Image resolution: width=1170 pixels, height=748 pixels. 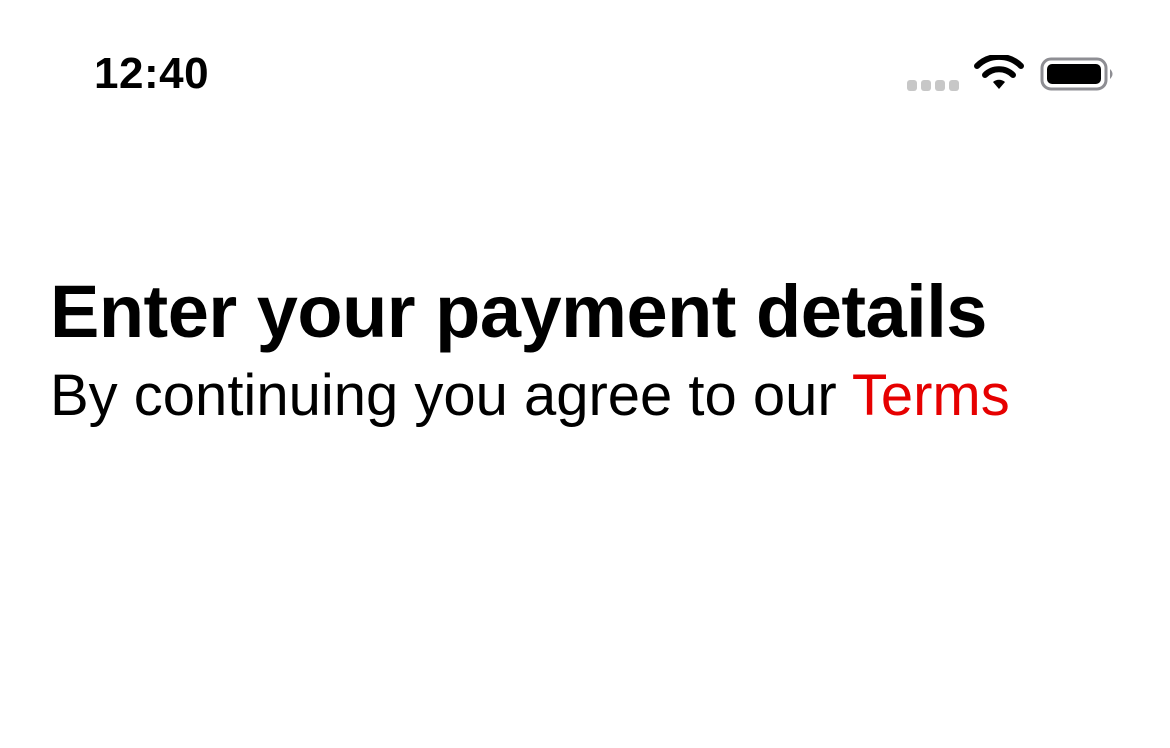 What do you see at coordinates (933, 85) in the screenshot?
I see `cellular-signal-icon` at bounding box center [933, 85].